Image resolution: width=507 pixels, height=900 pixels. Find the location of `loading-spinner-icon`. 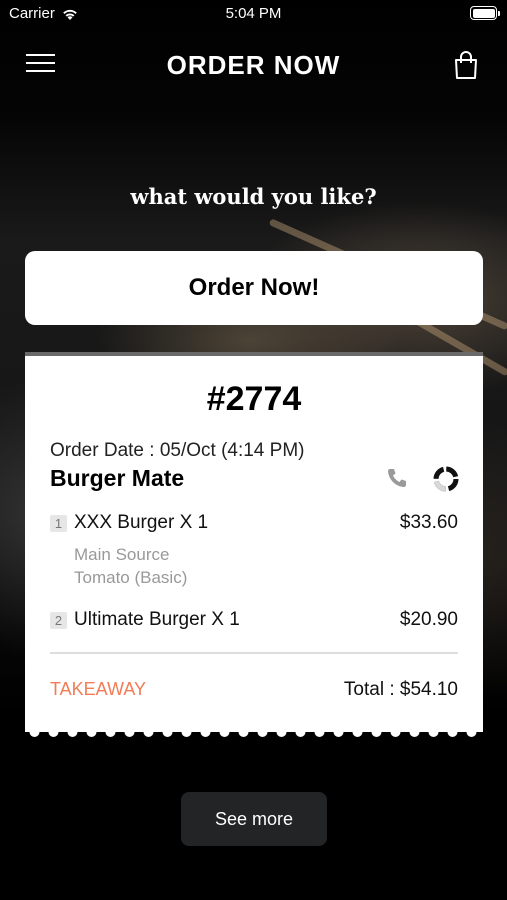

loading-spinner-icon is located at coordinates (446, 479).